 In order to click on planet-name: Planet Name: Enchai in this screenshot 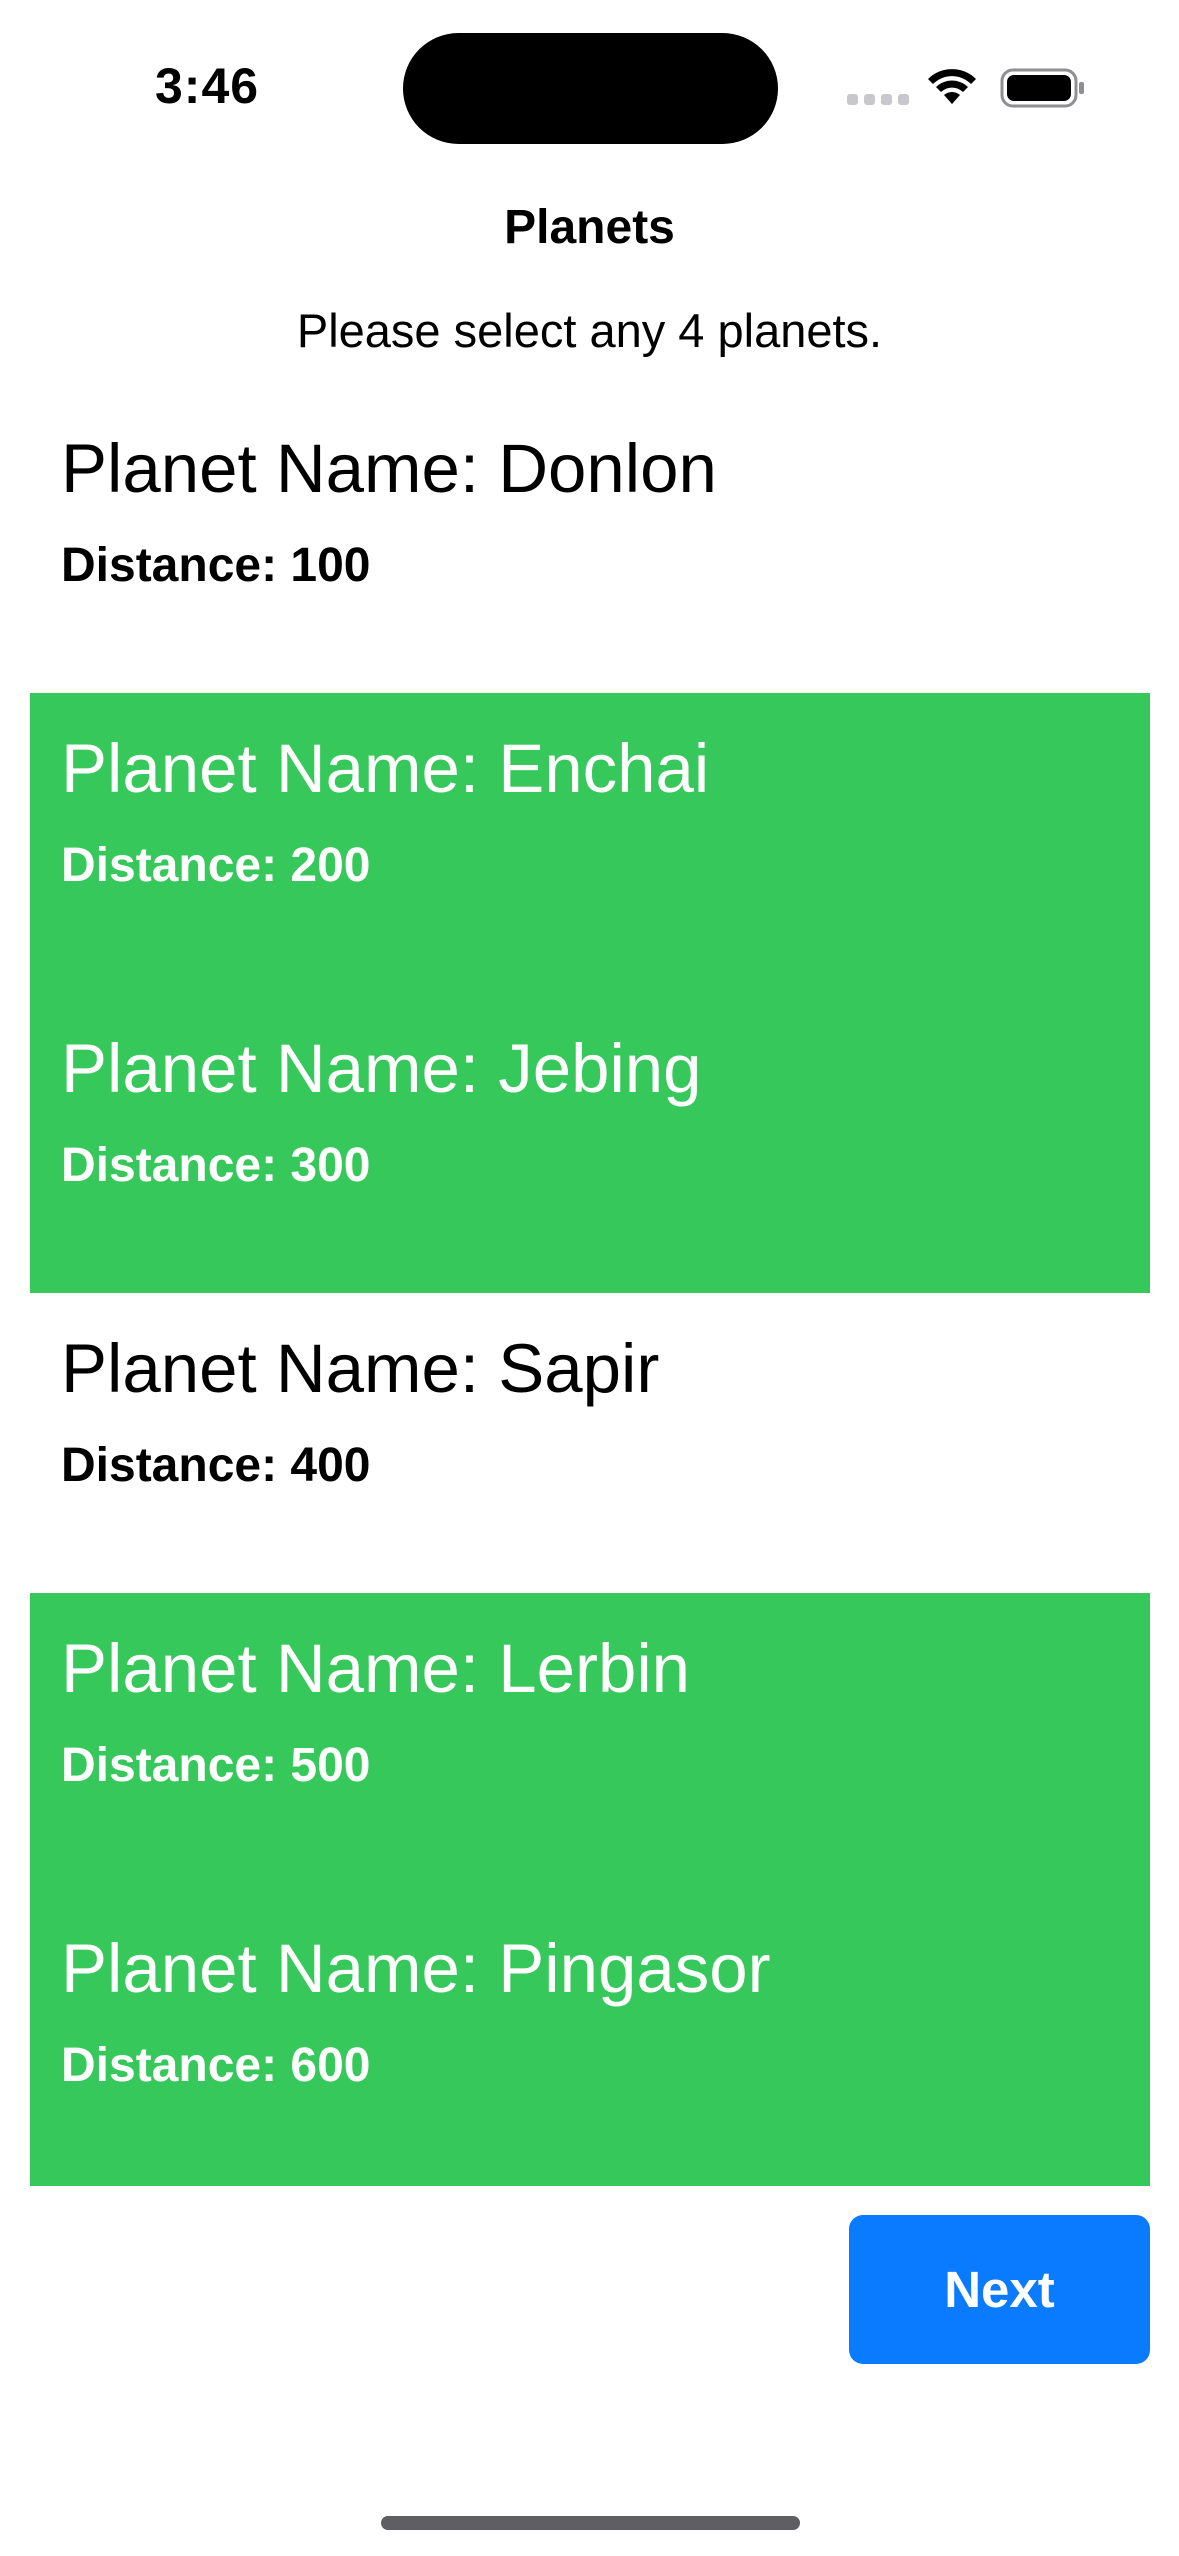, I will do `click(385, 768)`.